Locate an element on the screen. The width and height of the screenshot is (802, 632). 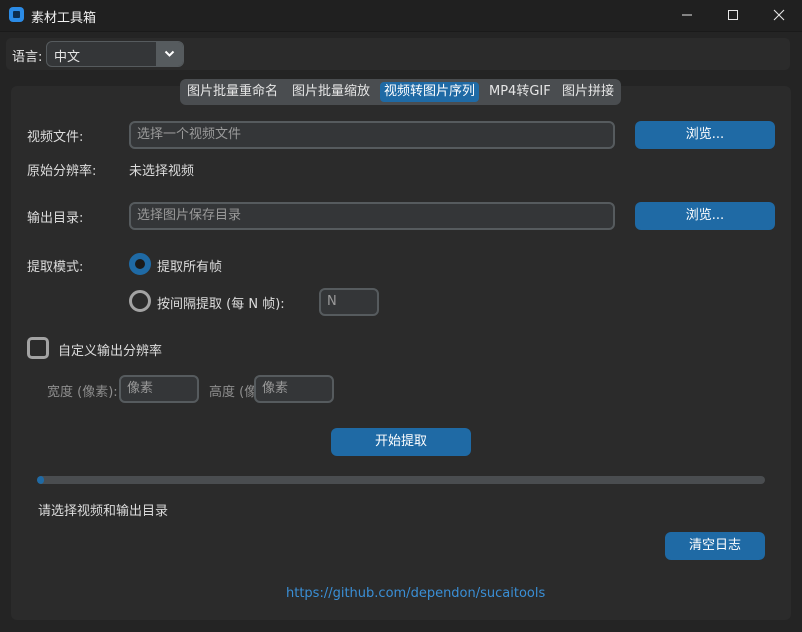
github-link: https://github.com/dependon/sucaitools is located at coordinates (415, 593).